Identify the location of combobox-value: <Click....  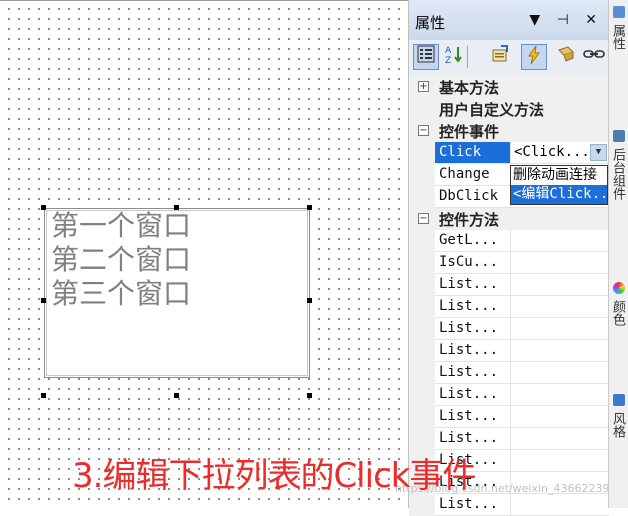
(552, 152).